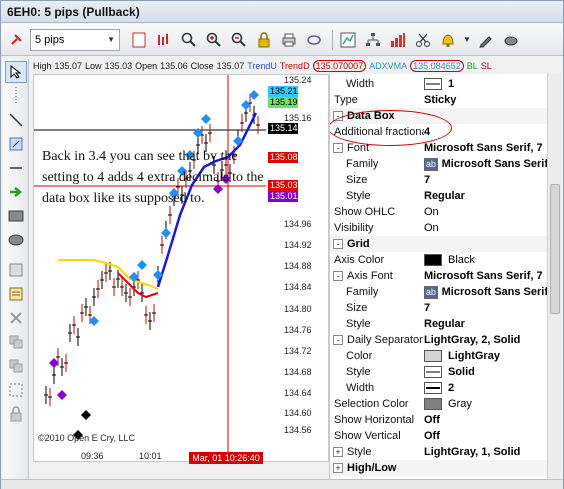  Describe the element at coordinates (16, 240) in the screenshot. I see `ellipse-icon` at that location.